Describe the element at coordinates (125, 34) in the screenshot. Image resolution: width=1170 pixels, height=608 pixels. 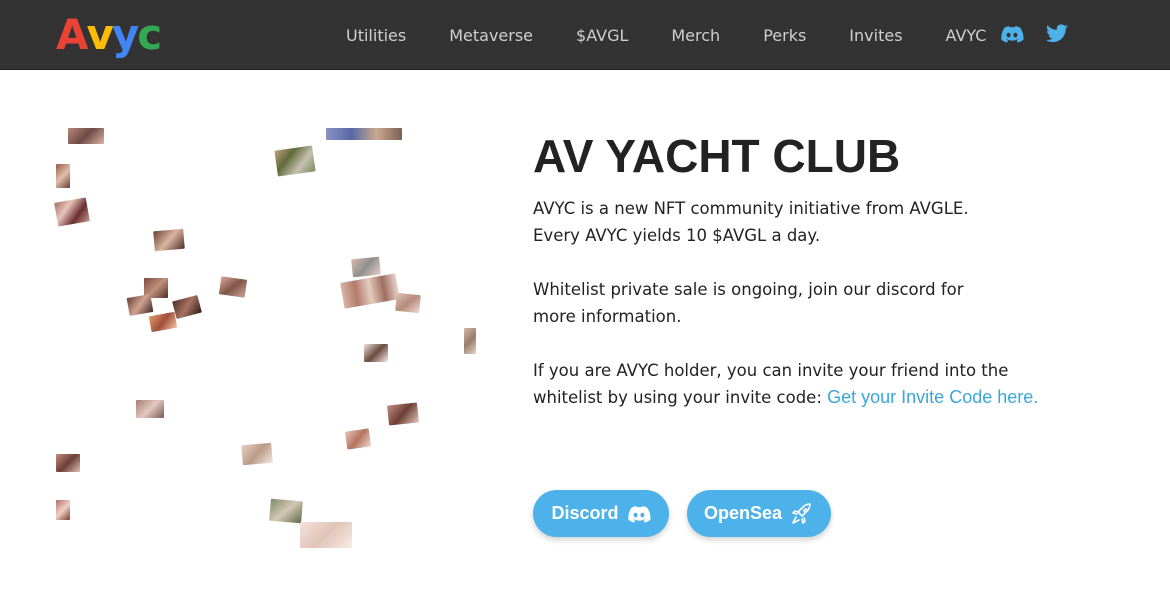
I see `logo-letter-y: y` at that location.